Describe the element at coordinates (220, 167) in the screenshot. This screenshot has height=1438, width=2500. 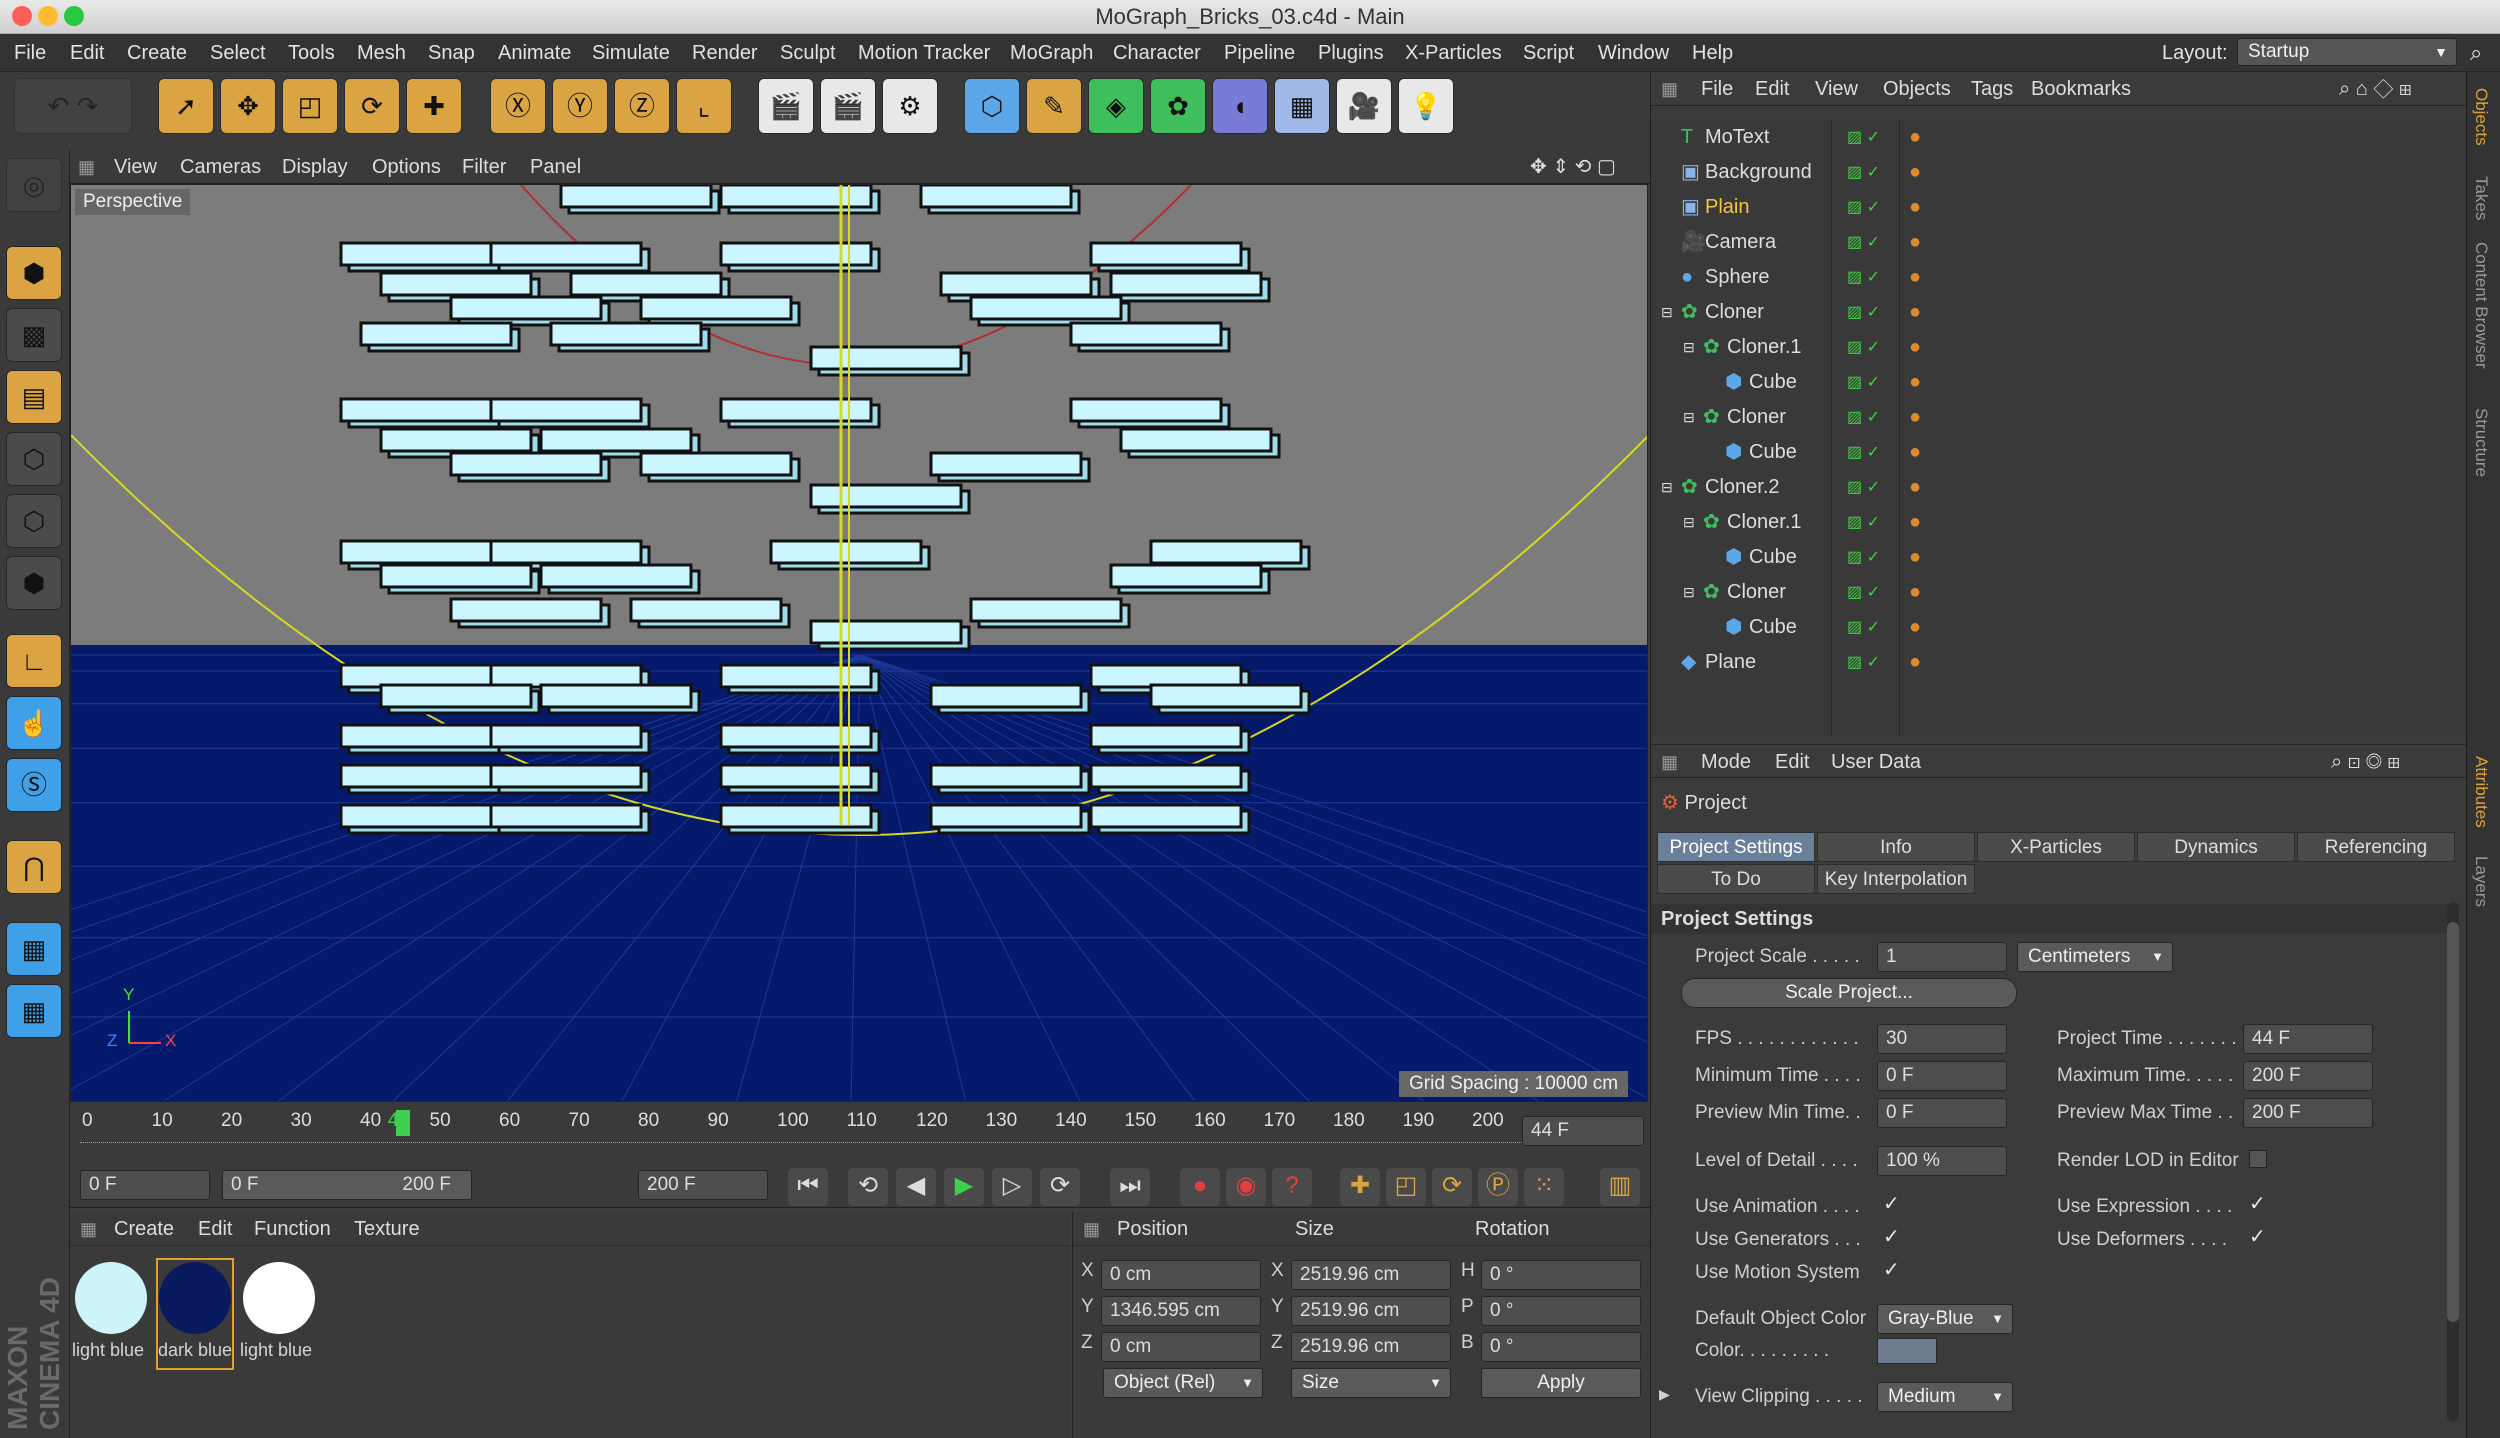
I see `viewport-menu-cameras: Cameras` at that location.